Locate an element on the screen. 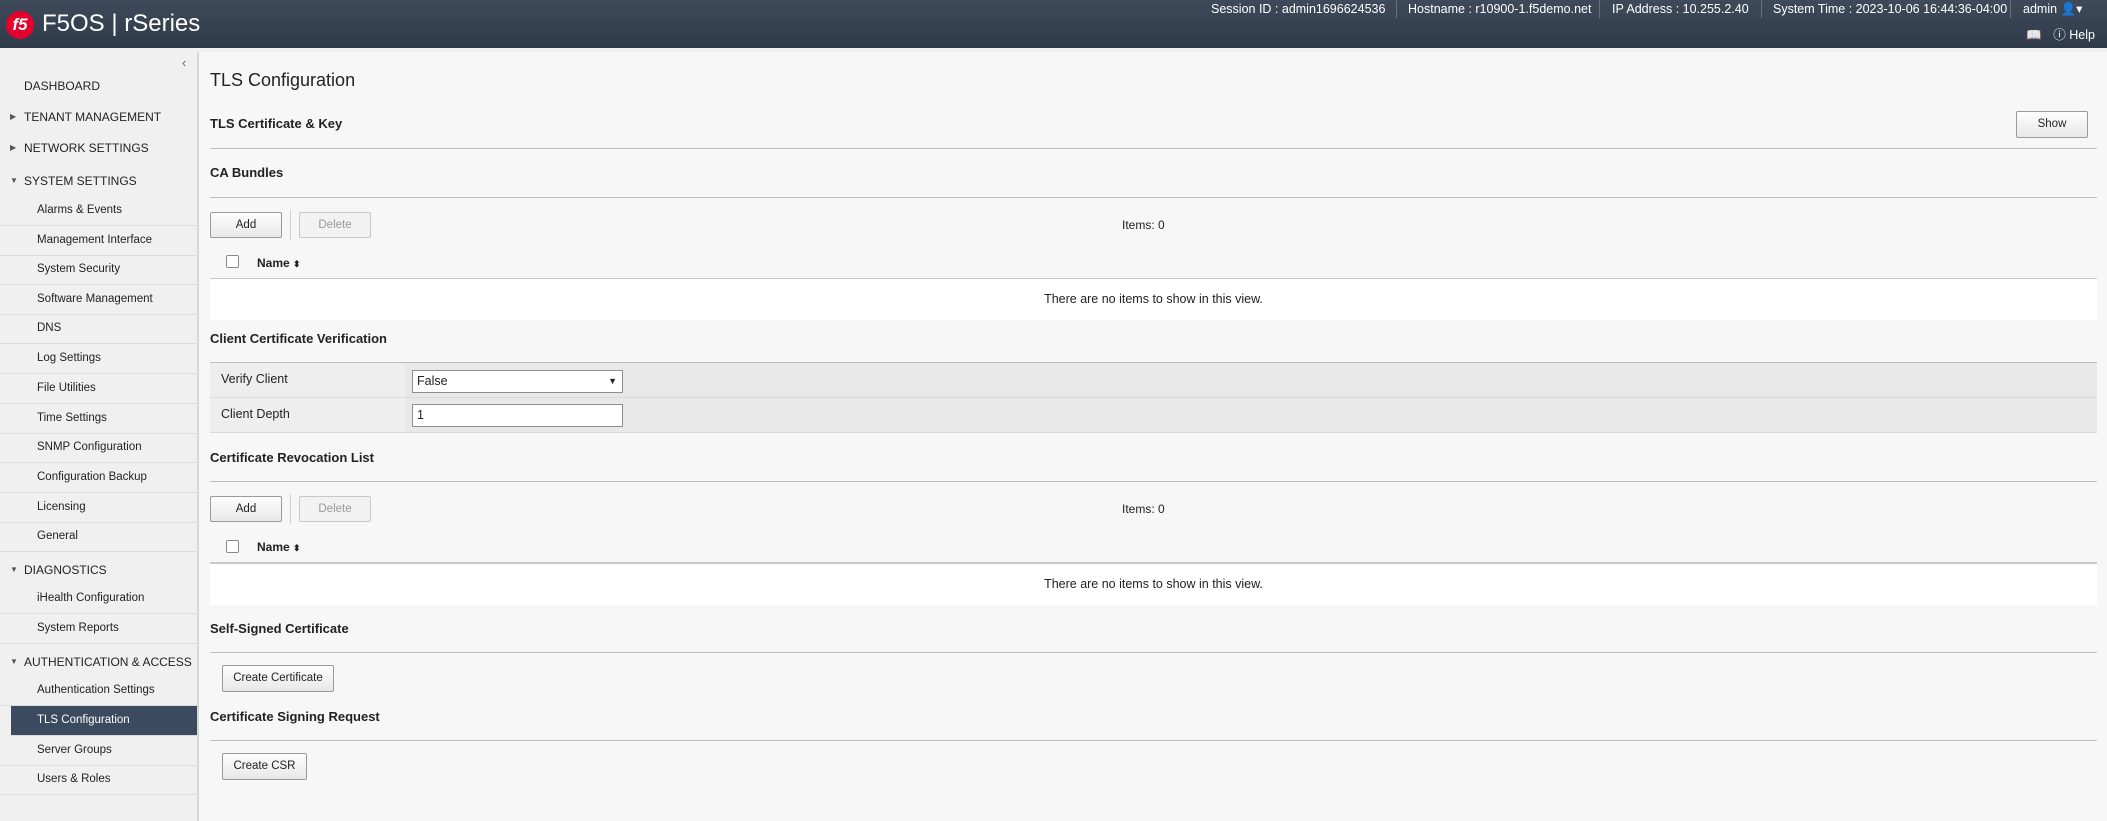 Image resolution: width=2107 pixels, height=821 pixels. nav-system-reports: System Reports is located at coordinates (98, 629).